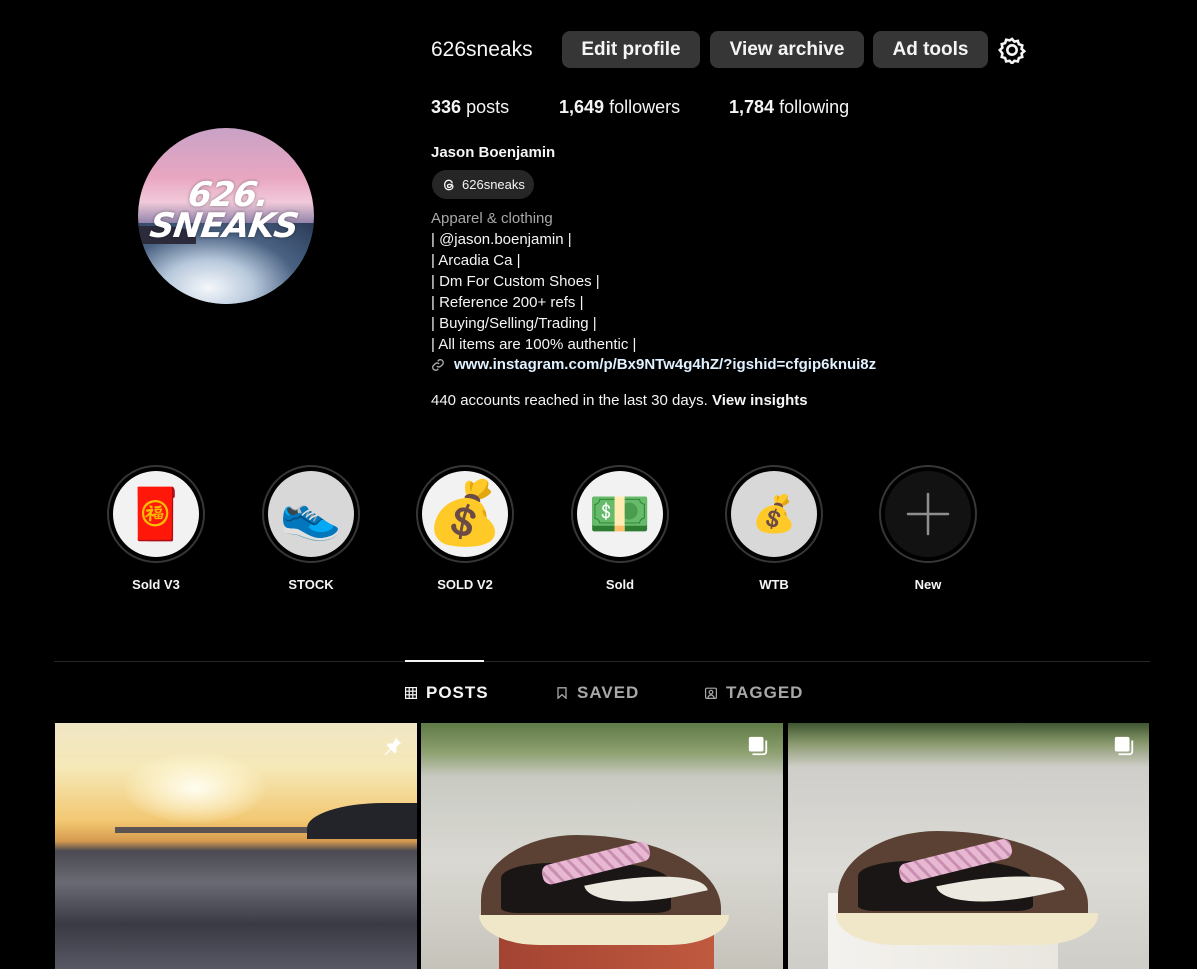 The image size is (1197, 969). Describe the element at coordinates (752, 107) in the screenshot. I see `following-count: 1,784` at that location.